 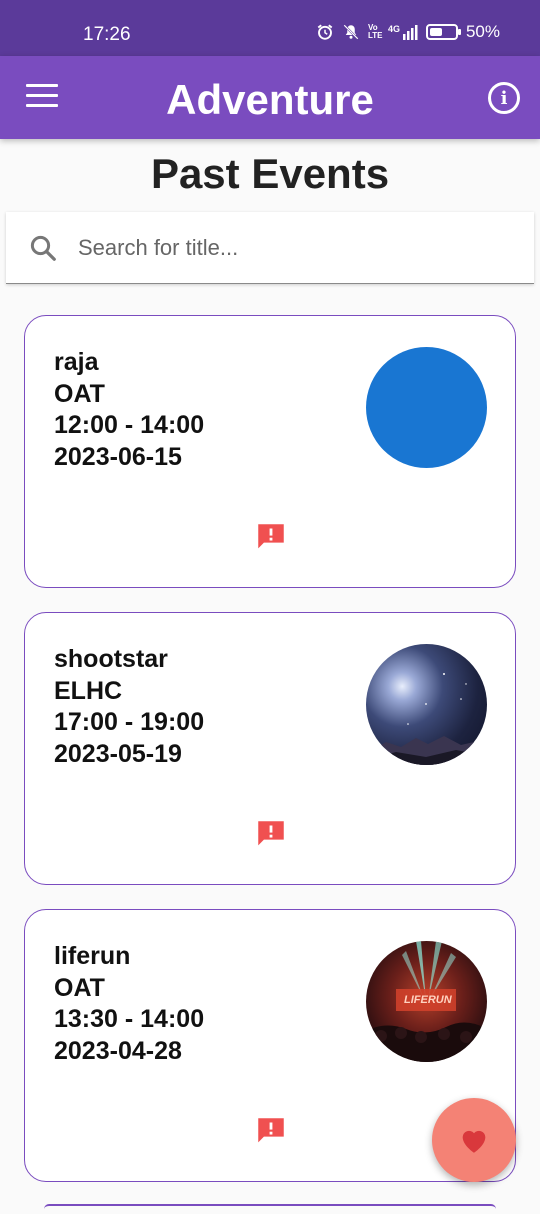 I want to click on event-image-text: LIFERUN, so click(x=428, y=1000).